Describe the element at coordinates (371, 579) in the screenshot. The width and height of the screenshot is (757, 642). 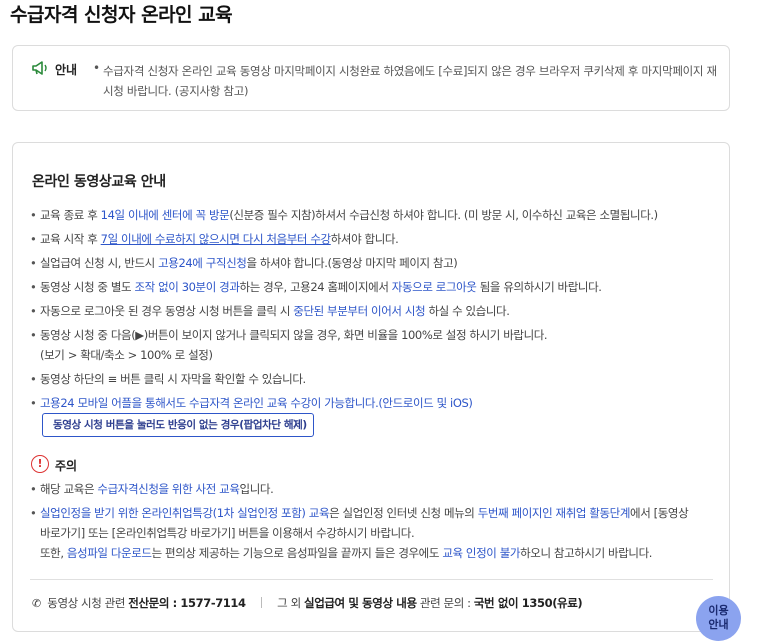
I see `divider` at that location.